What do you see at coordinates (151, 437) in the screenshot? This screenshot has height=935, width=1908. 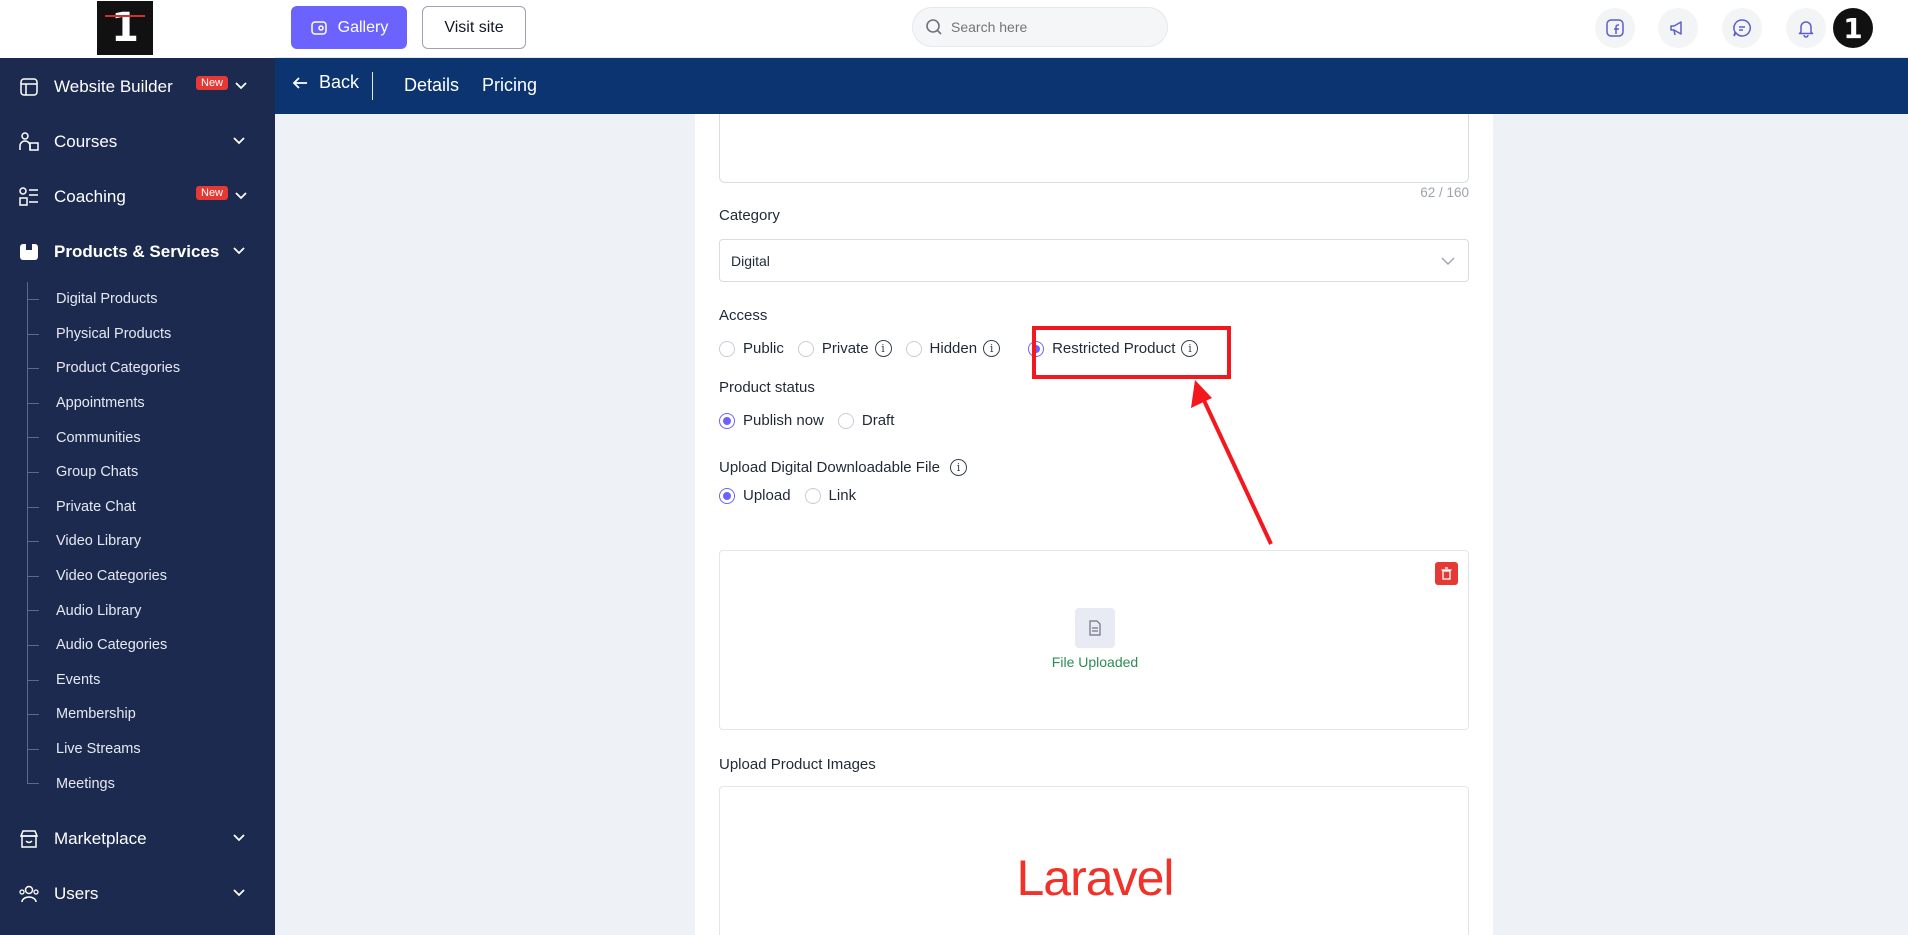 I see `sidebar-subitem: Communities` at bounding box center [151, 437].